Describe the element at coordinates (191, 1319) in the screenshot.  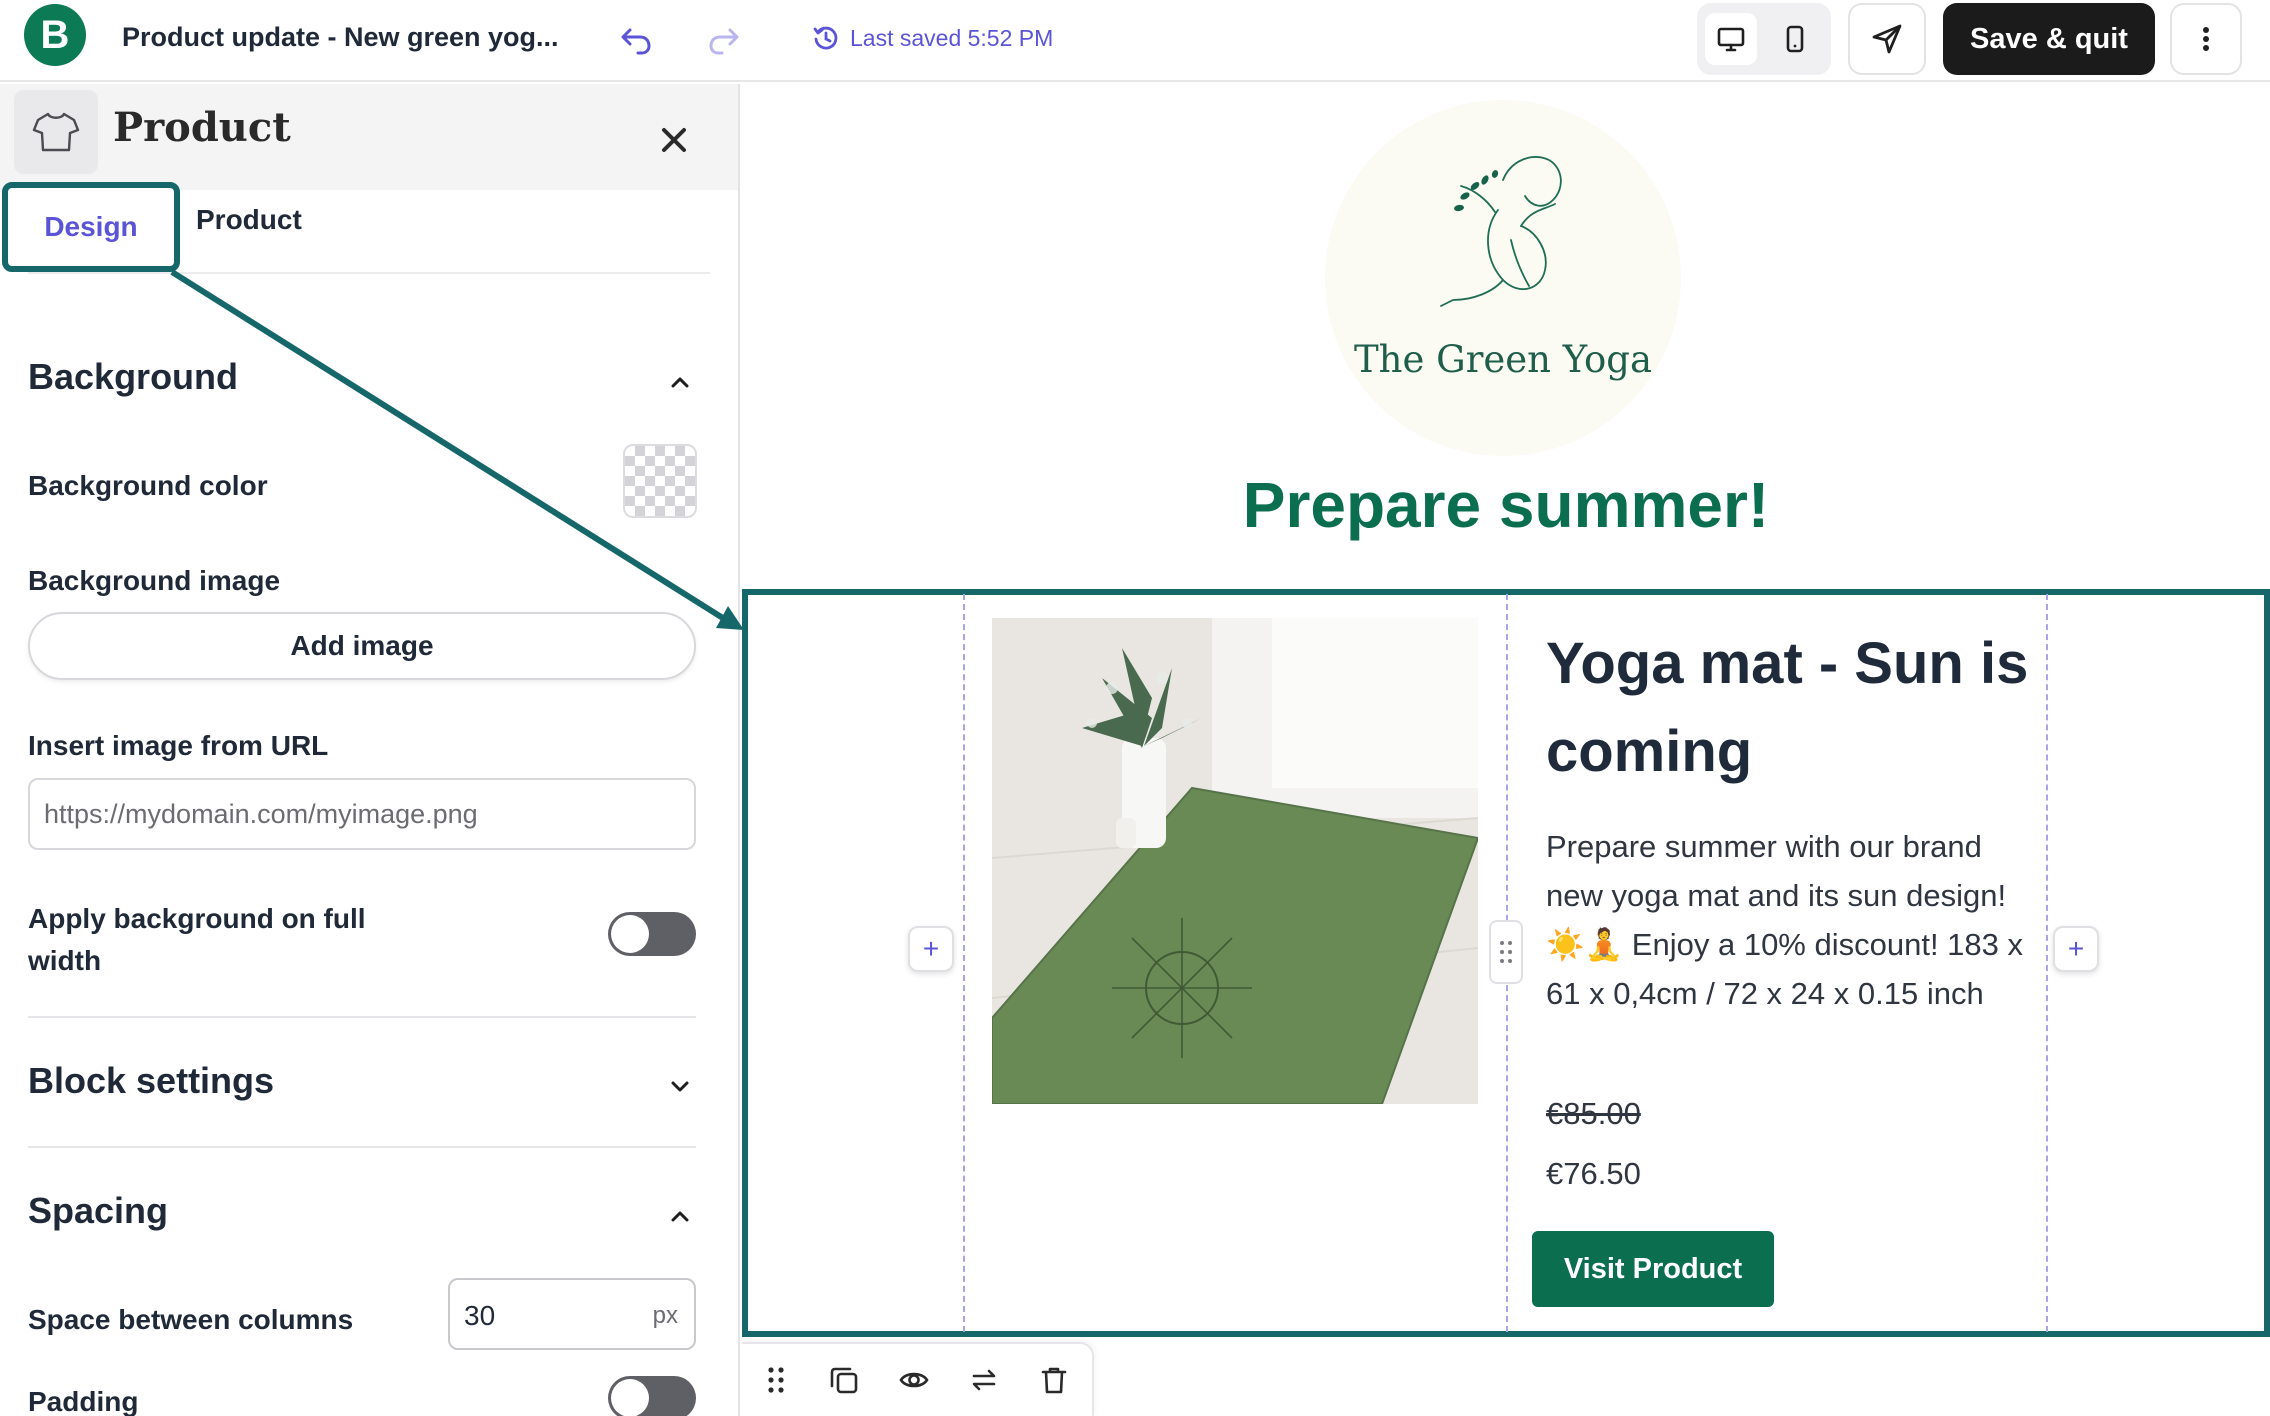
I see `space-between-columns-label: Space between columns` at that location.